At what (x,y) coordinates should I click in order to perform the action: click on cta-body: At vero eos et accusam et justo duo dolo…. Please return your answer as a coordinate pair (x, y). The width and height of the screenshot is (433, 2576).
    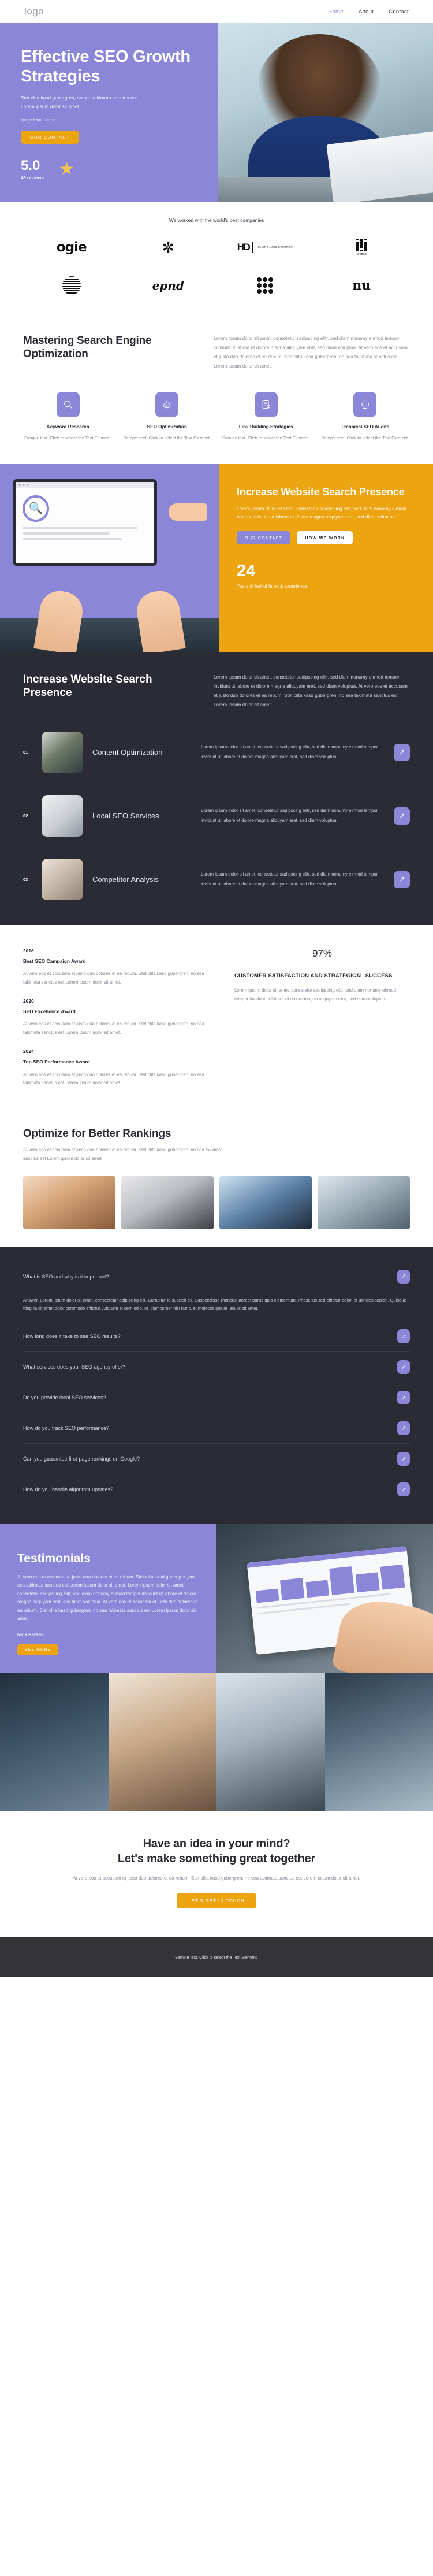
    Looking at the image, I should click on (216, 1878).